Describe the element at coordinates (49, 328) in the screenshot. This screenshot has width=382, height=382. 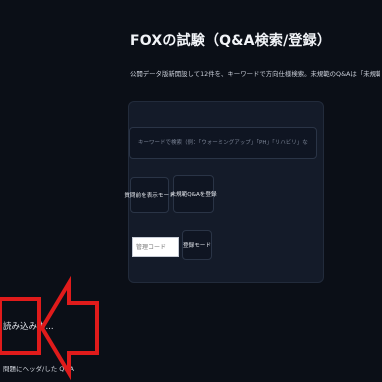
I see `left-arrow-icon` at that location.